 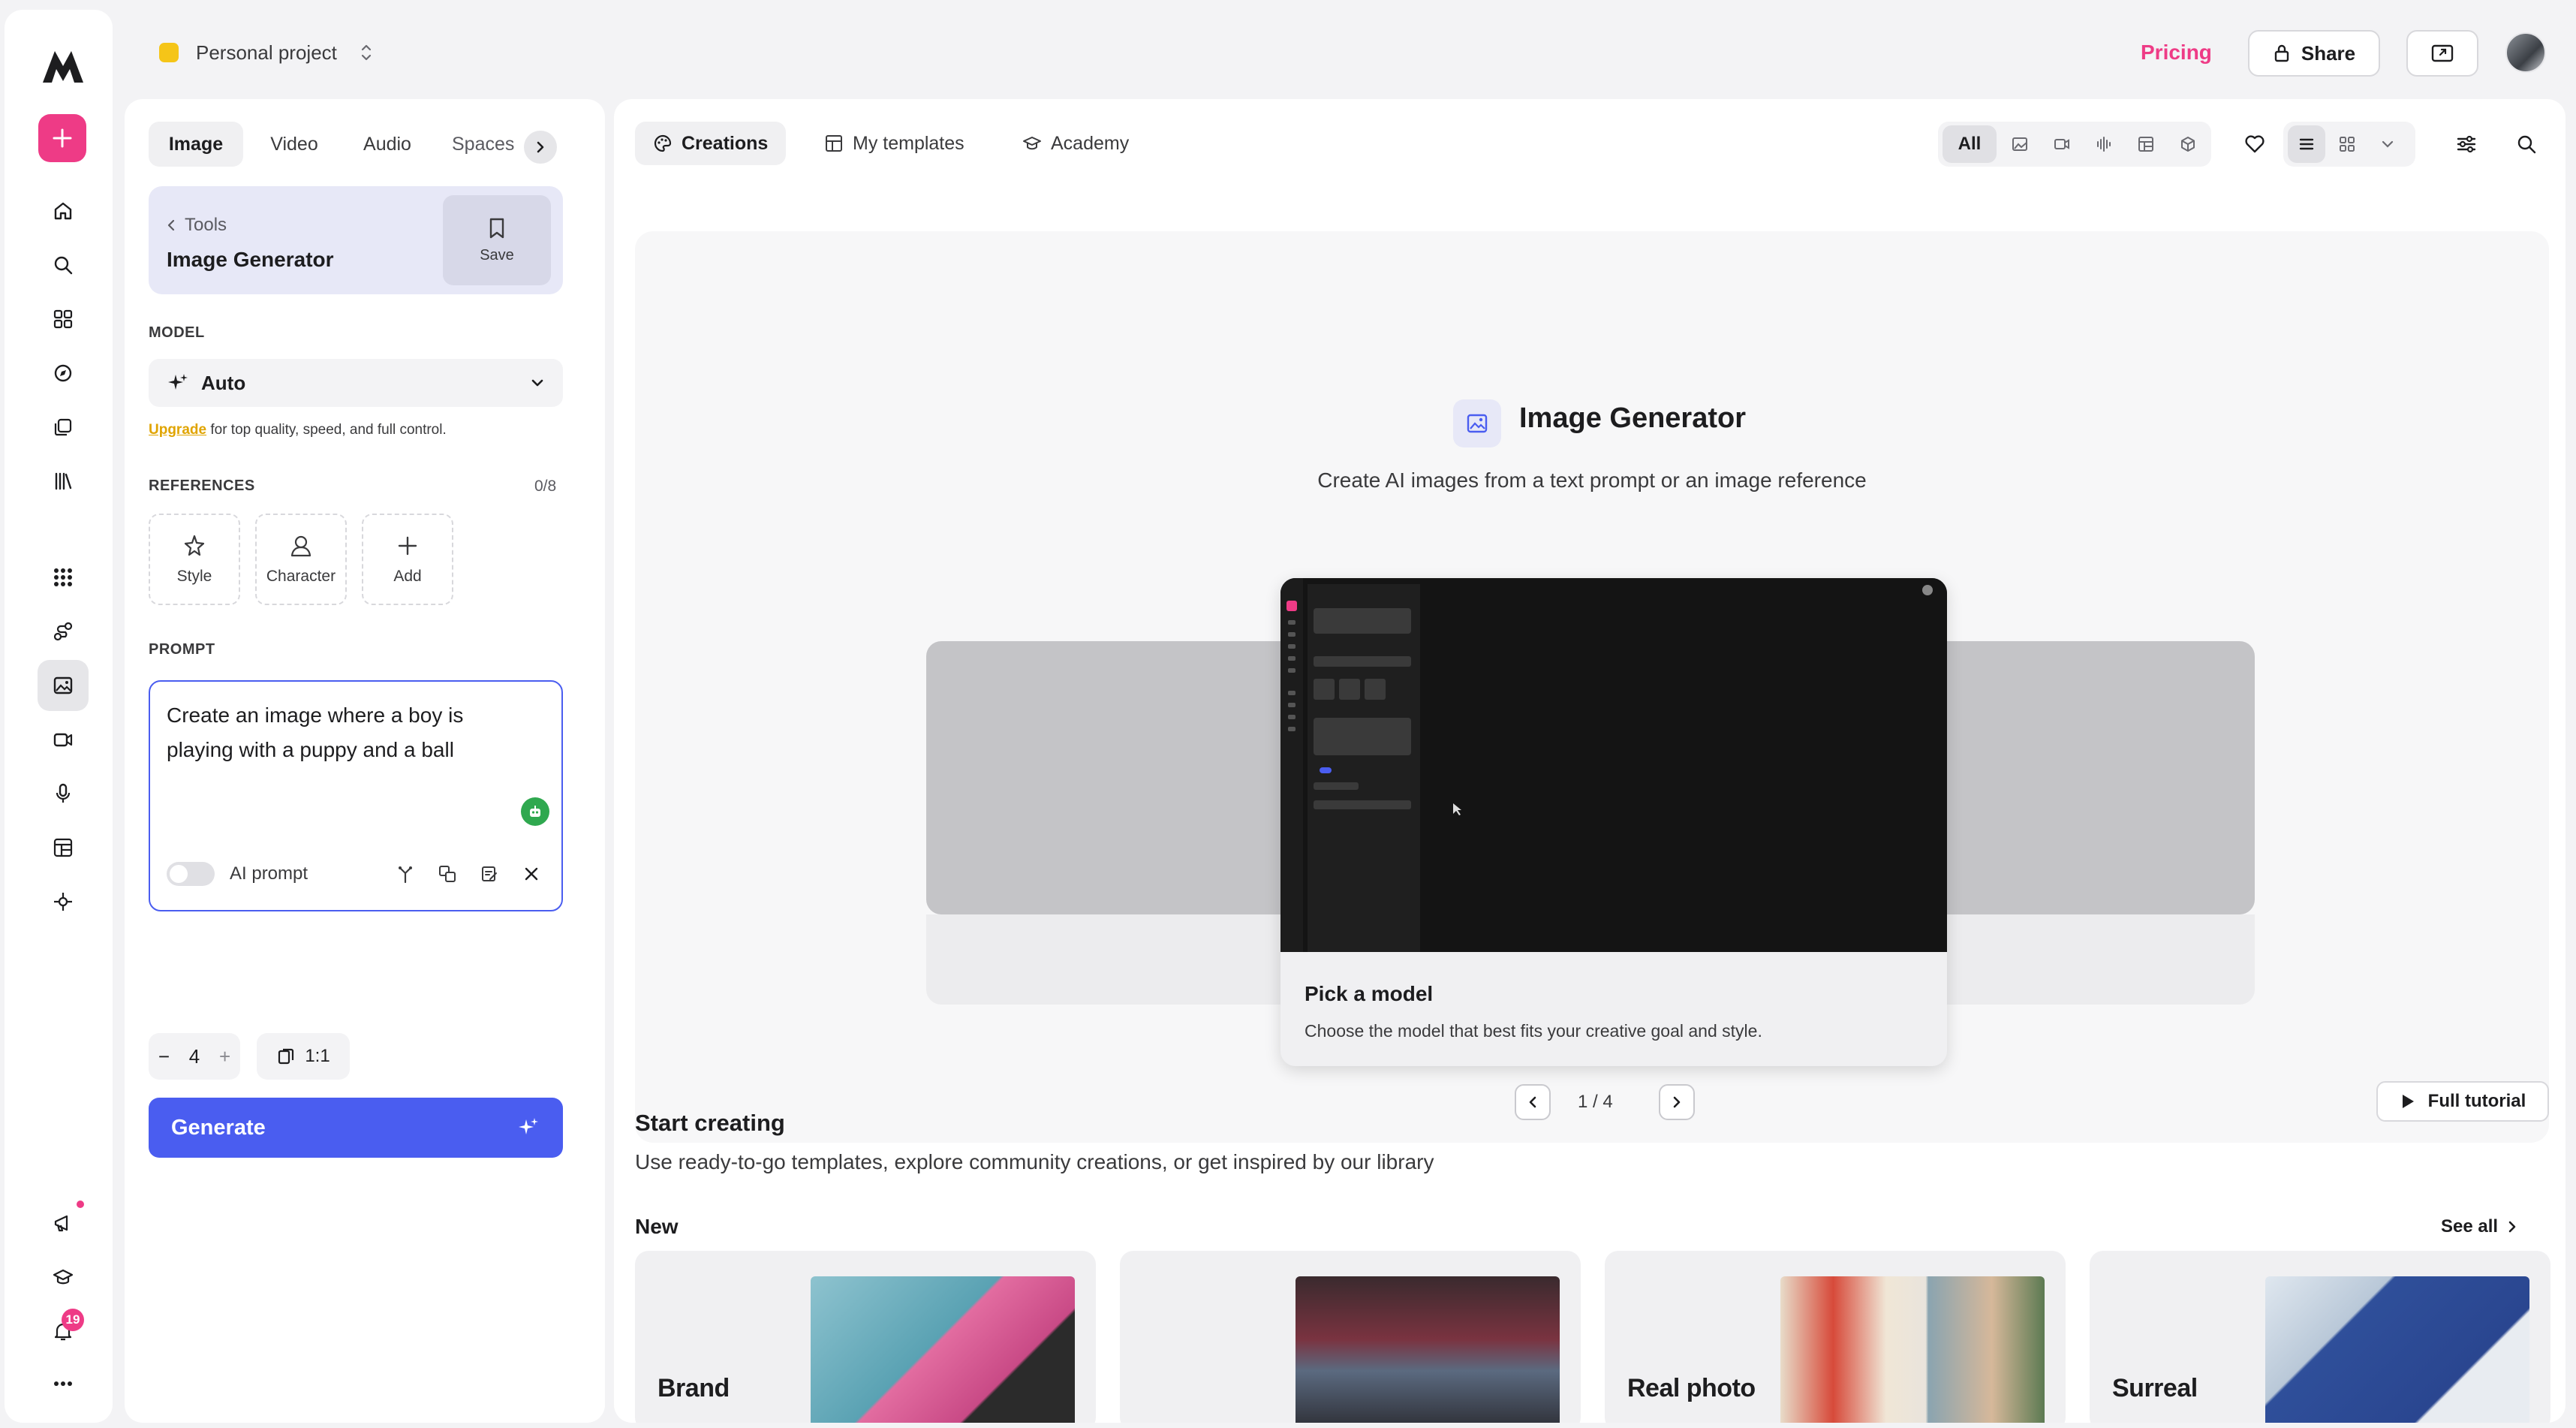 I want to click on apps-nav, so click(x=63, y=319).